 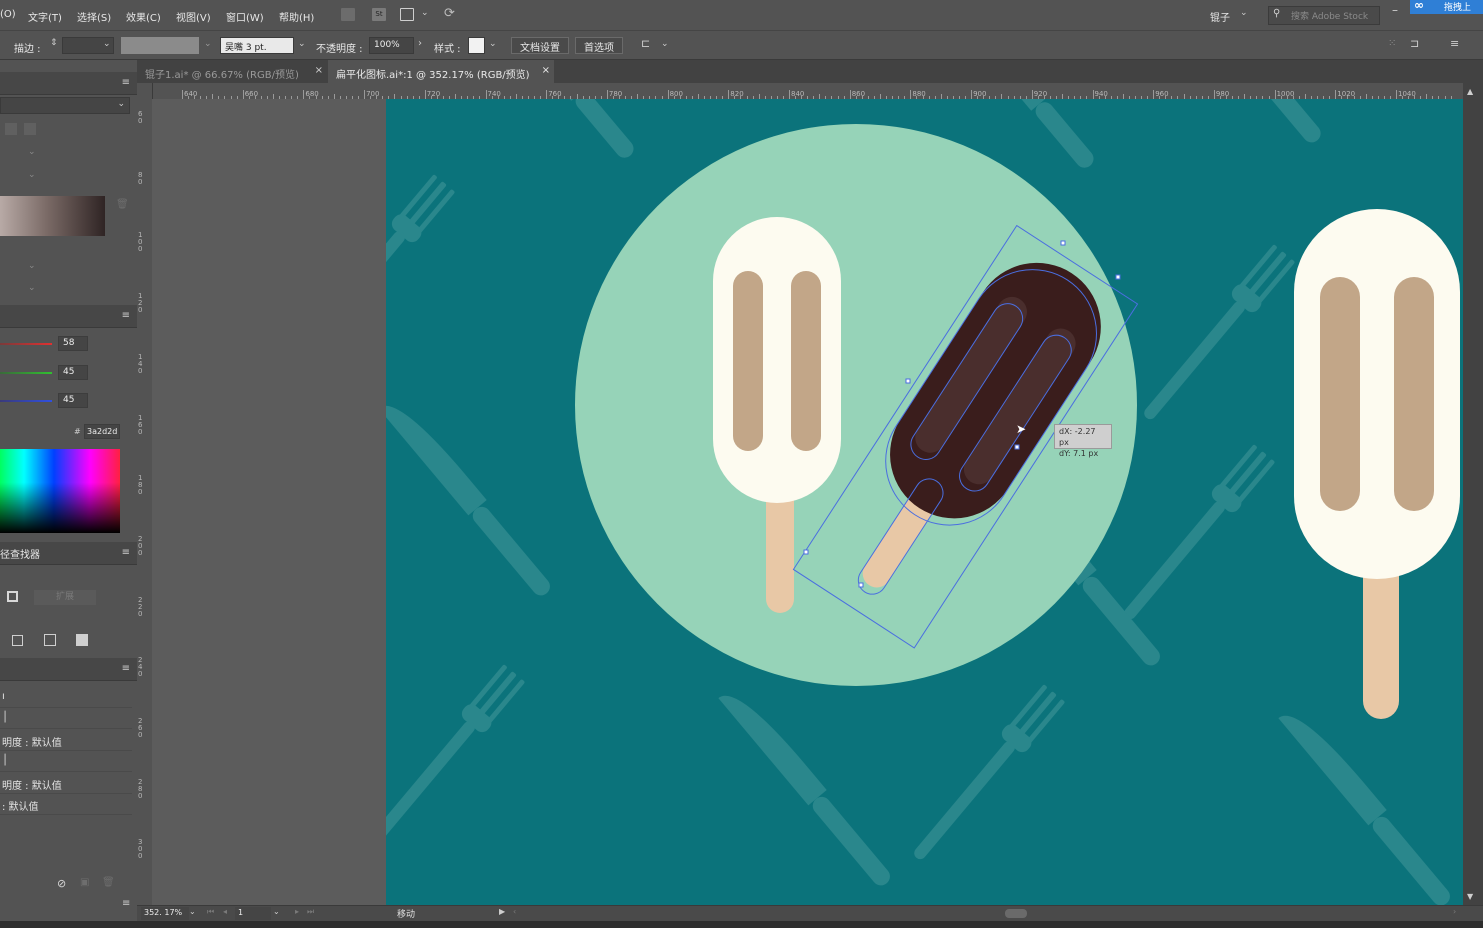 I want to click on gradient-type-icon, so click(x=11, y=129).